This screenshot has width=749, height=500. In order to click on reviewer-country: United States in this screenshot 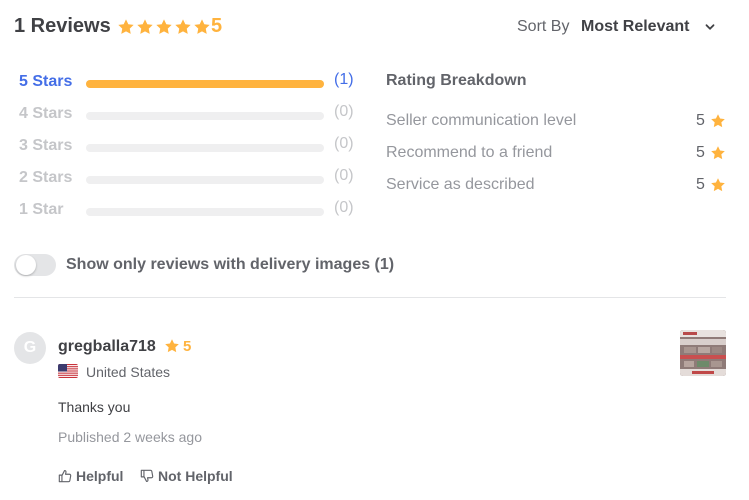, I will do `click(128, 372)`.